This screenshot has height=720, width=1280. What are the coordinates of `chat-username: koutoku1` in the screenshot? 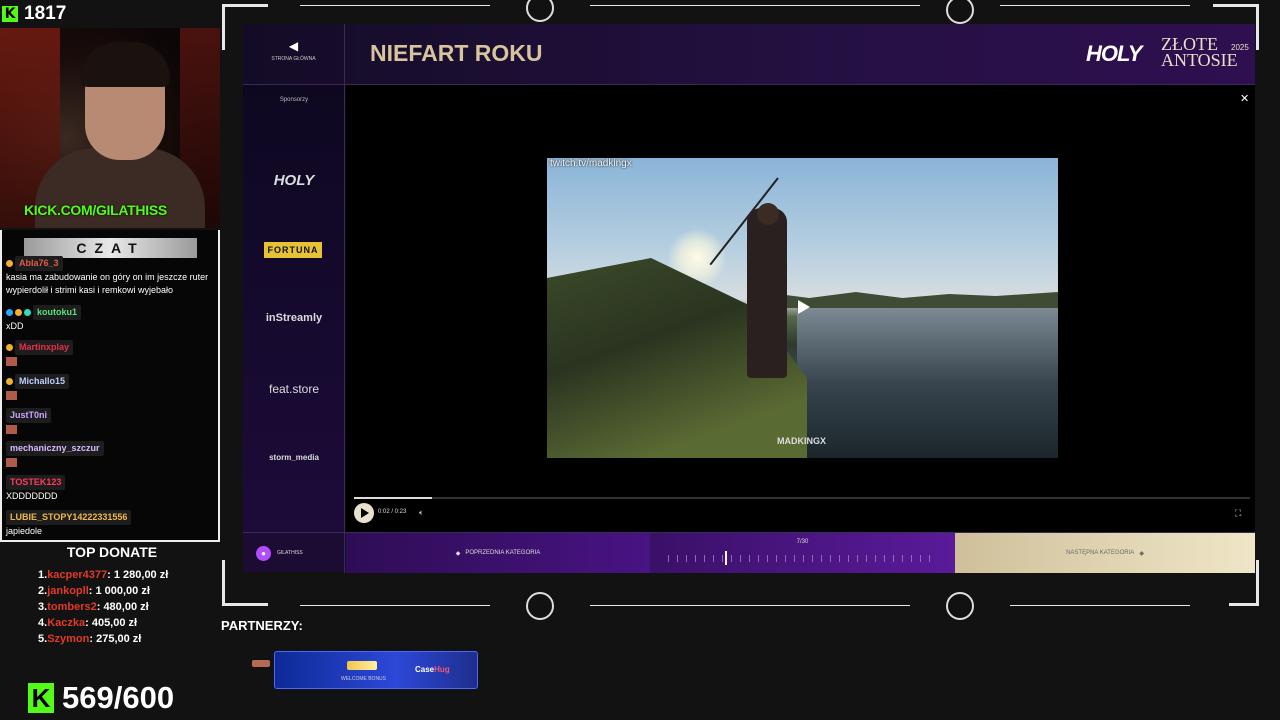 It's located at (57, 312).